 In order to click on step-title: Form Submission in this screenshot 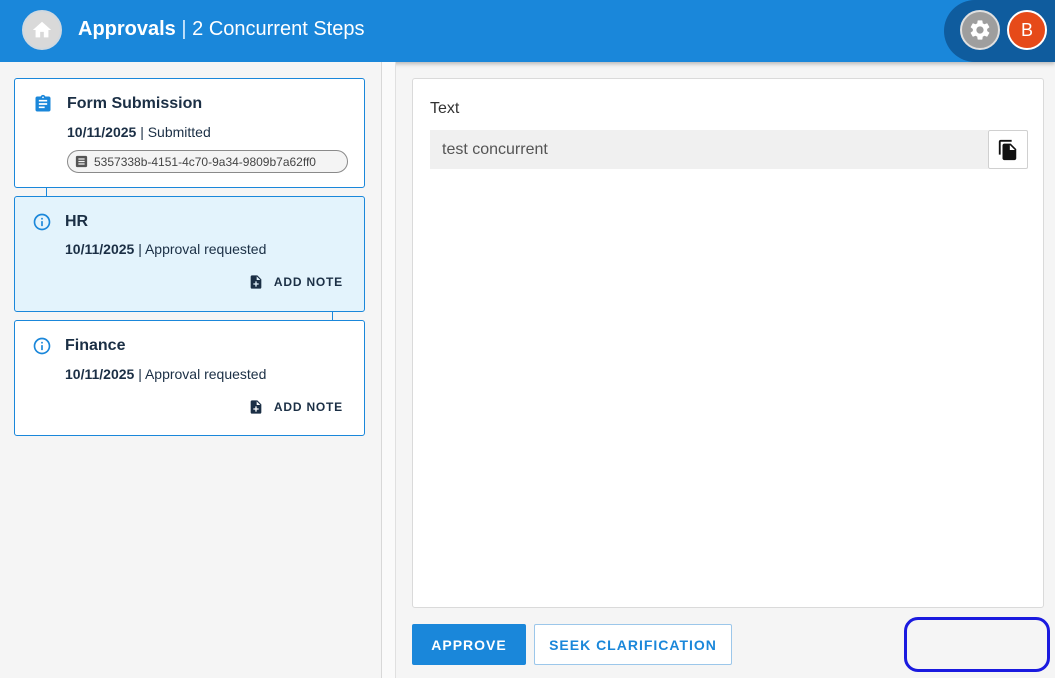, I will do `click(135, 103)`.